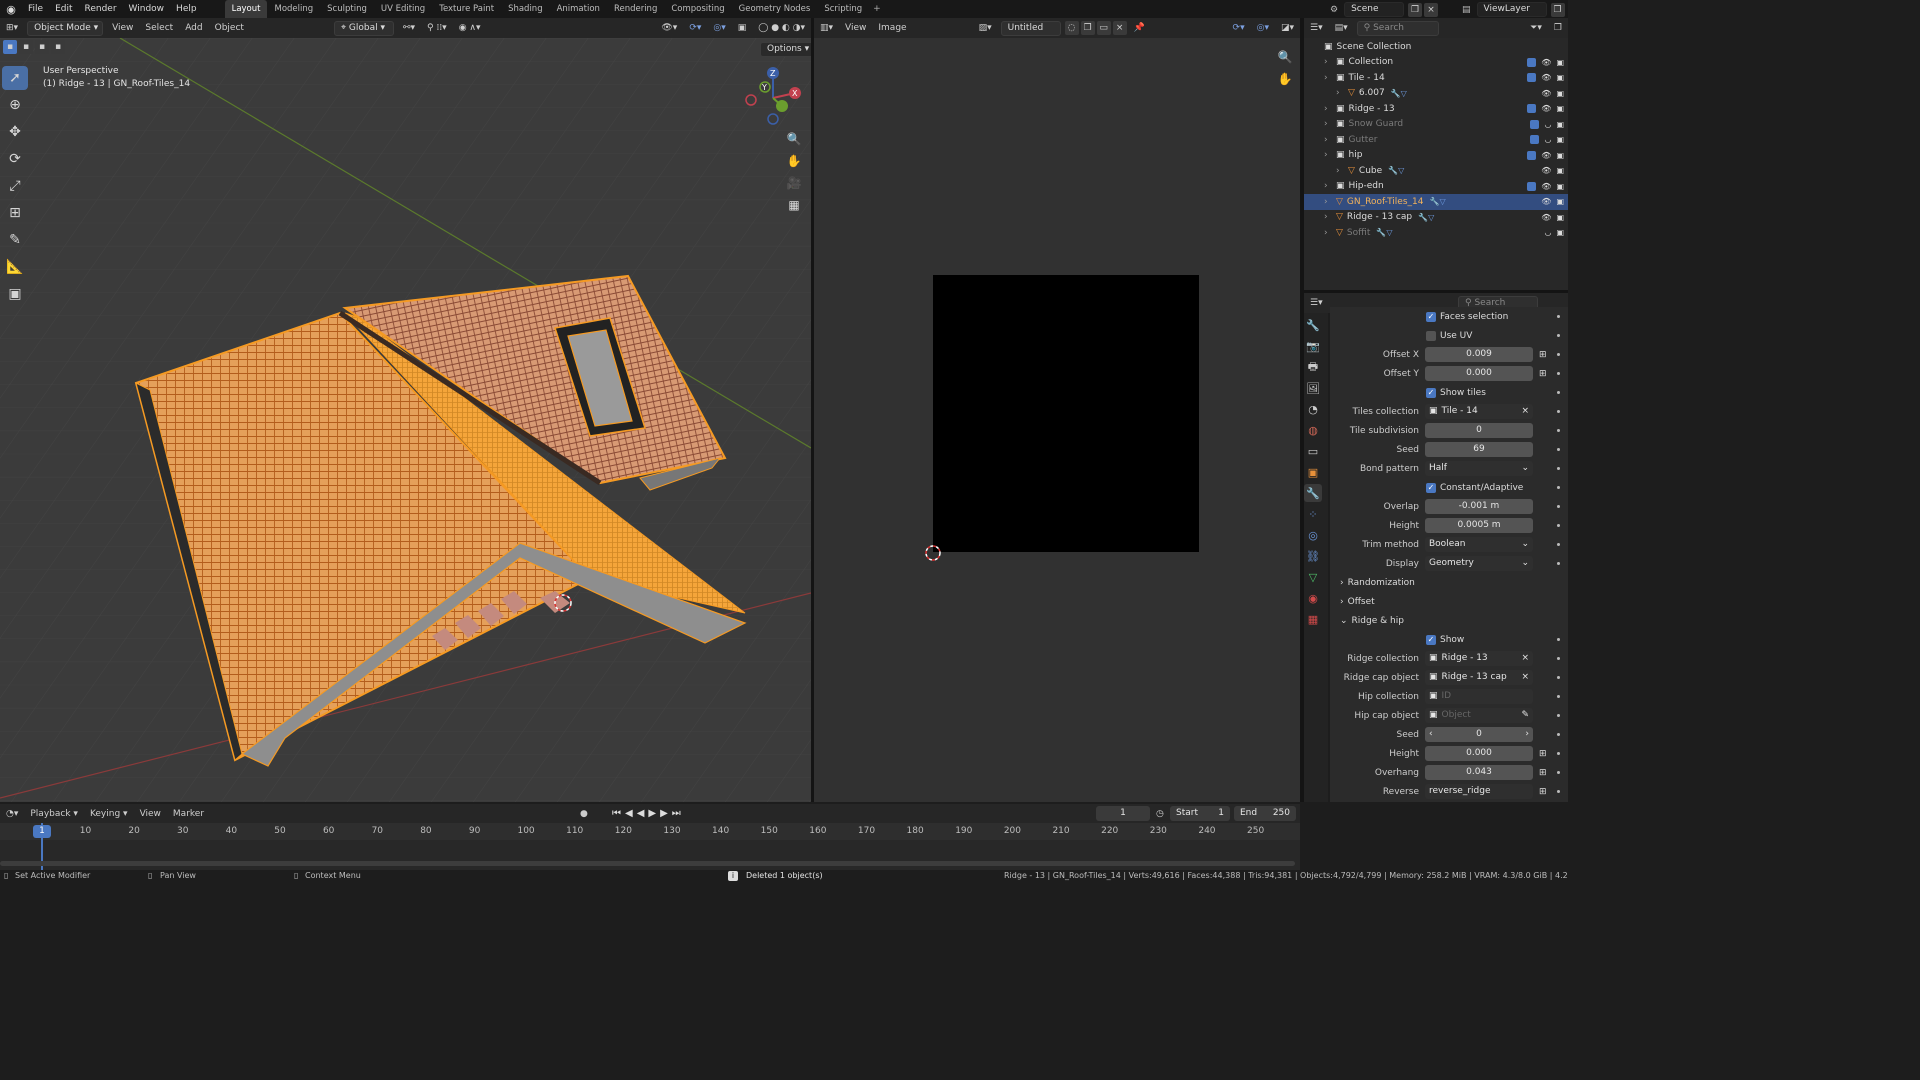 Image resolution: width=1920 pixels, height=1080 pixels. I want to click on unlink-image-icon: ×, so click(1119, 28).